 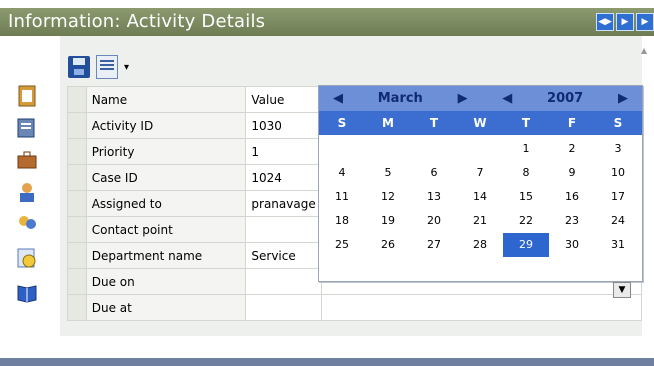 I want to click on row-value-ext, so click(x=481, y=307).